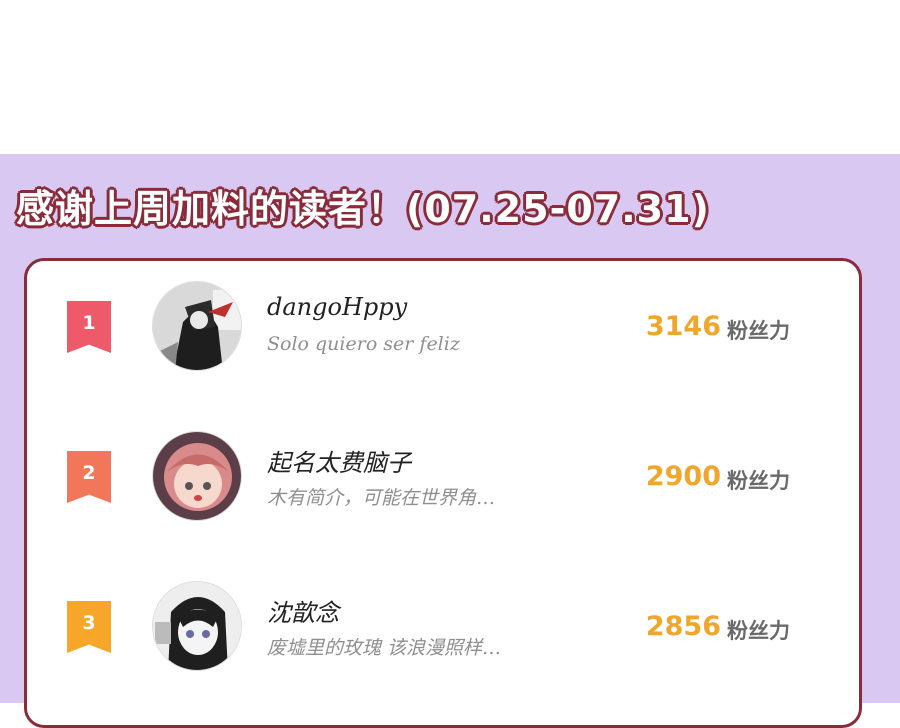 The image size is (900, 728). What do you see at coordinates (363, 344) in the screenshot?
I see `reader-signature: Solo quiero ser feliz` at bounding box center [363, 344].